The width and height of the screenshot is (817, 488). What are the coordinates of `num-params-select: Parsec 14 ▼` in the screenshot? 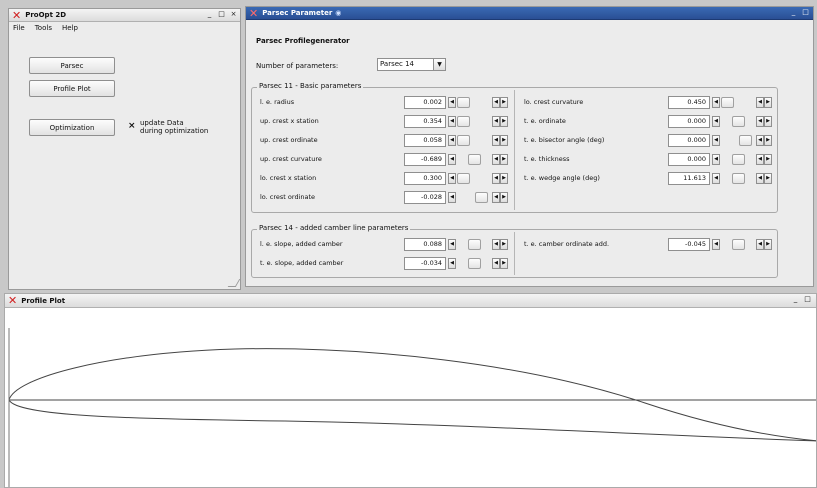 It's located at (411, 64).